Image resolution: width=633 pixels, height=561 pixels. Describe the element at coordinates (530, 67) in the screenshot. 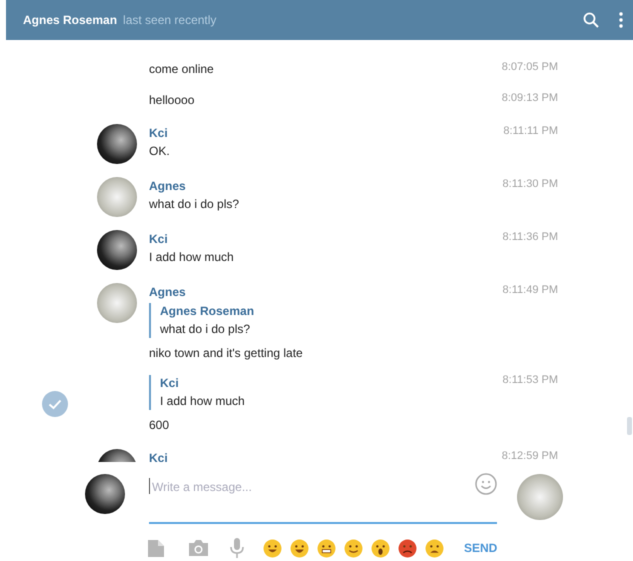

I see `message-time: 8:07:05 PM` at that location.